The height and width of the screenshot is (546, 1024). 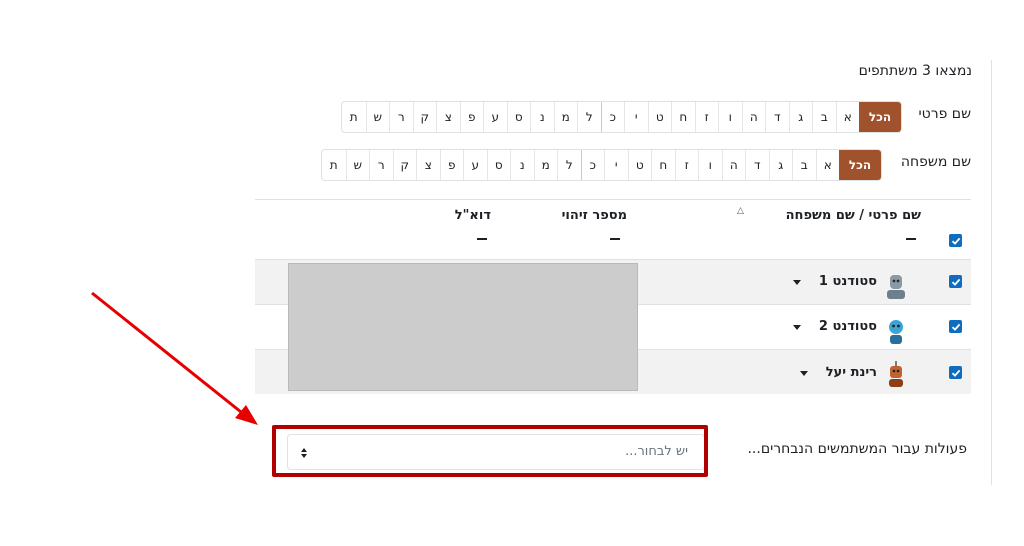 I want to click on red-arrow-annotation, so click(x=174, y=358).